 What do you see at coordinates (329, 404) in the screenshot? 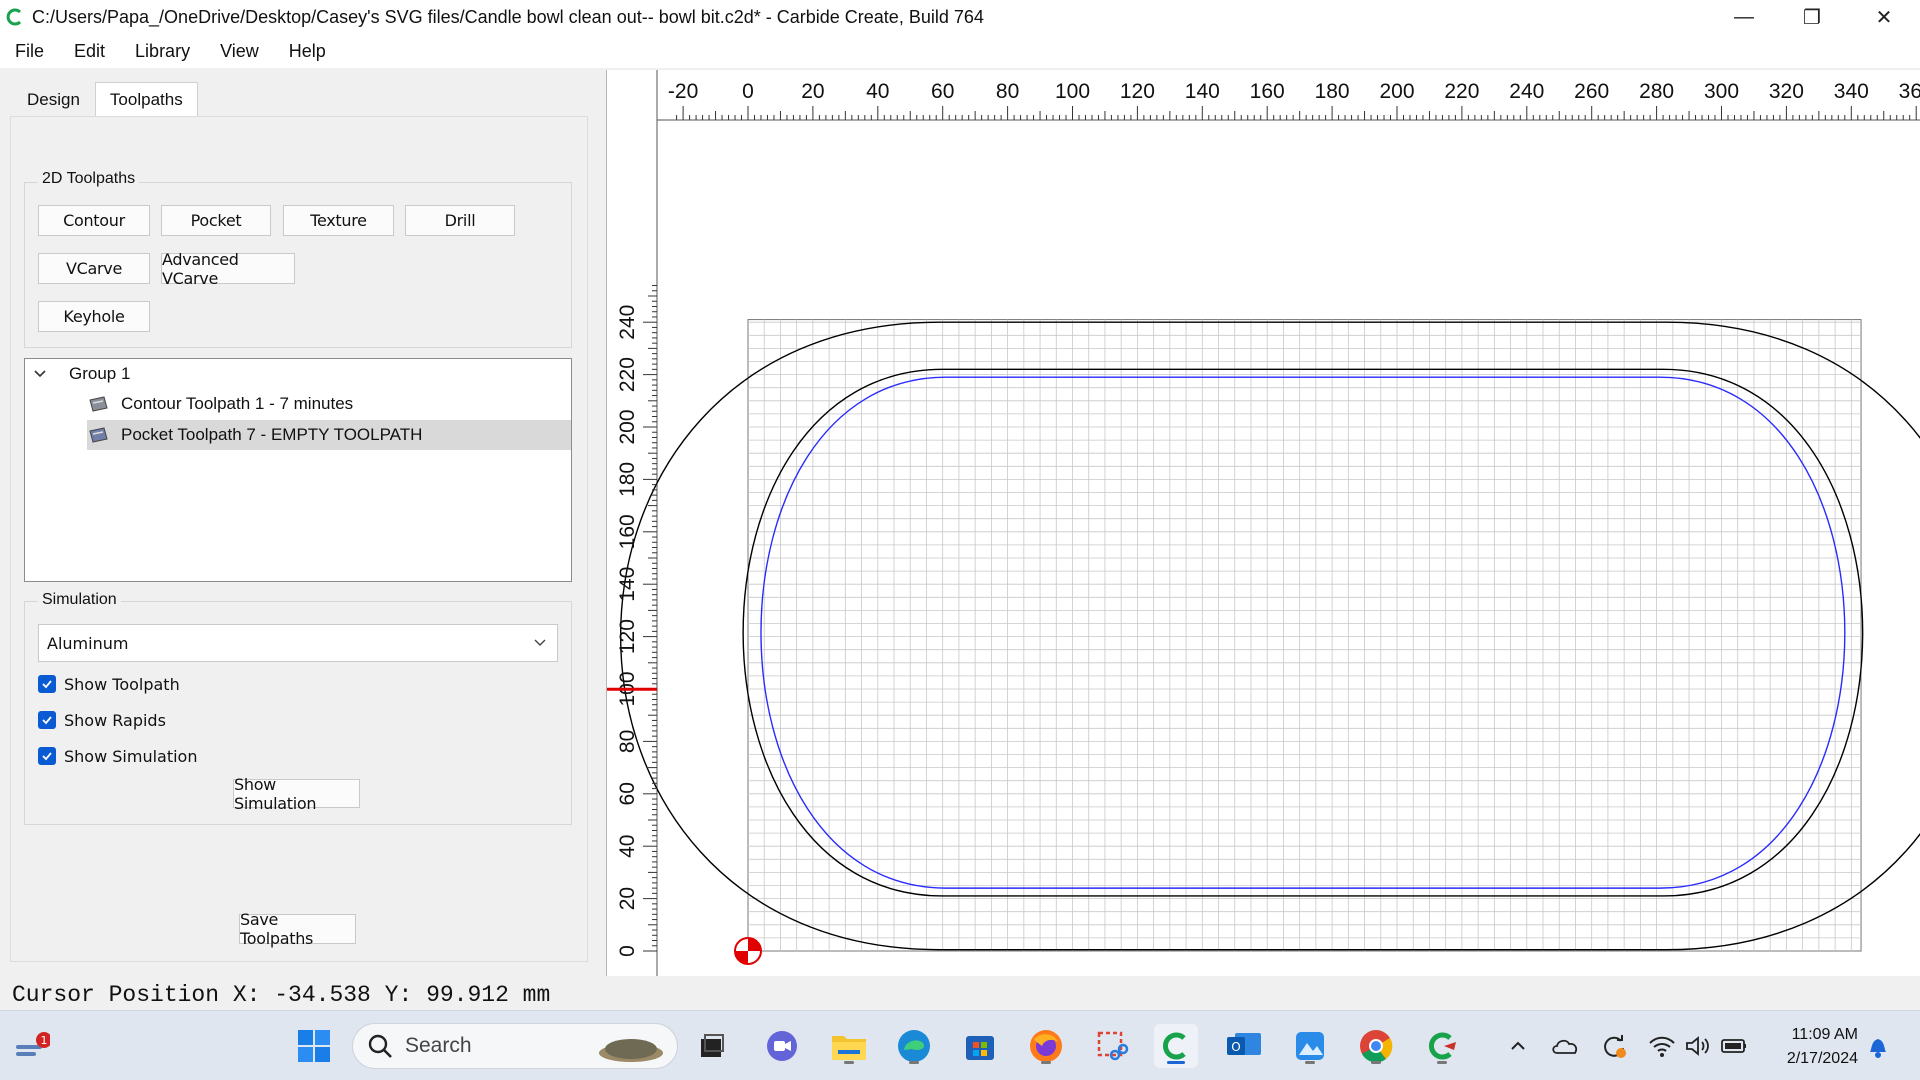
I see `tree-item-contour-toolpath: Contour Toolpath 1 - 7 minutes` at bounding box center [329, 404].